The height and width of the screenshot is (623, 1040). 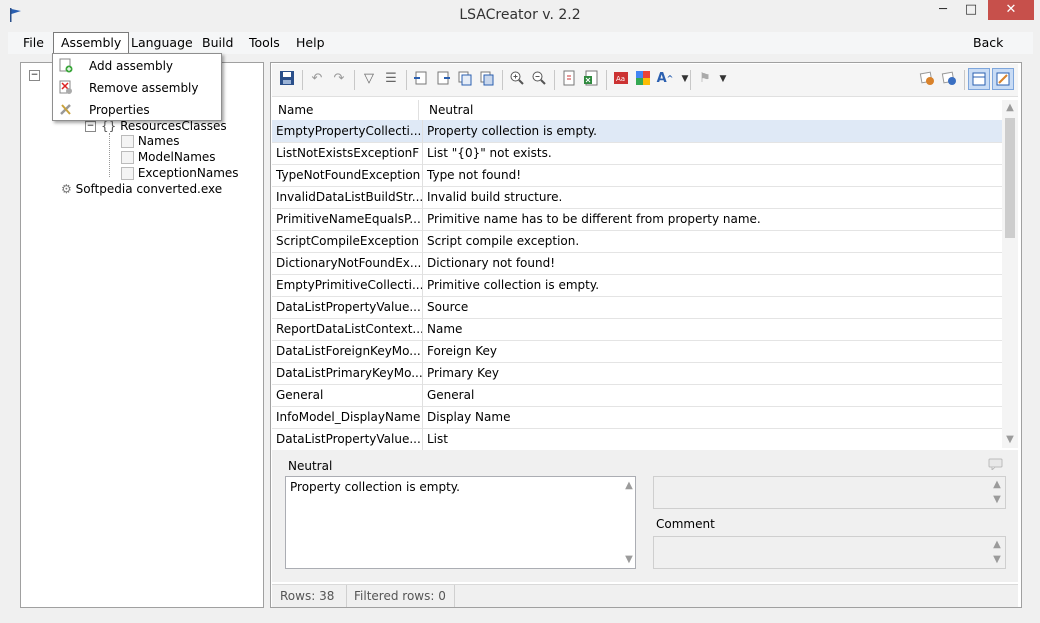 What do you see at coordinates (310, 43) in the screenshot?
I see `menu-help: Help` at bounding box center [310, 43].